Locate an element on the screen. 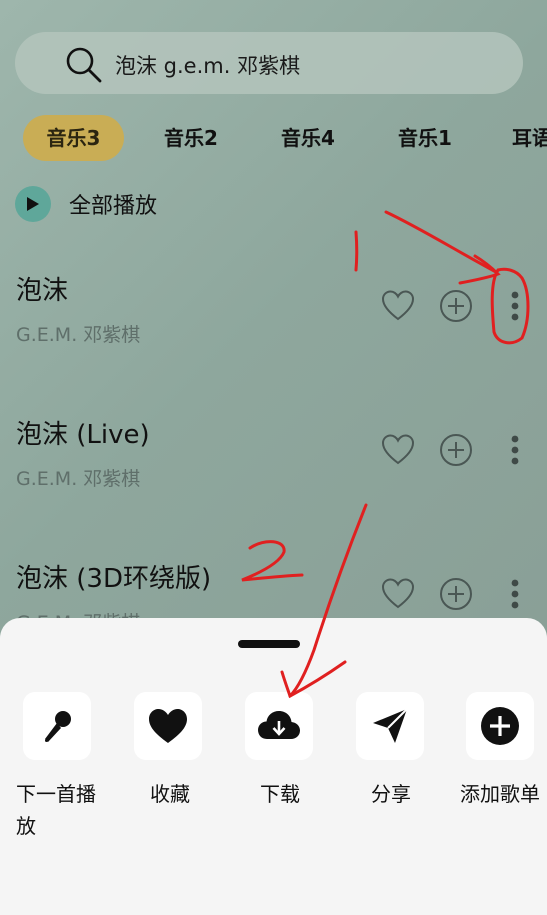  favorite-label: 收藏 is located at coordinates (170, 794).